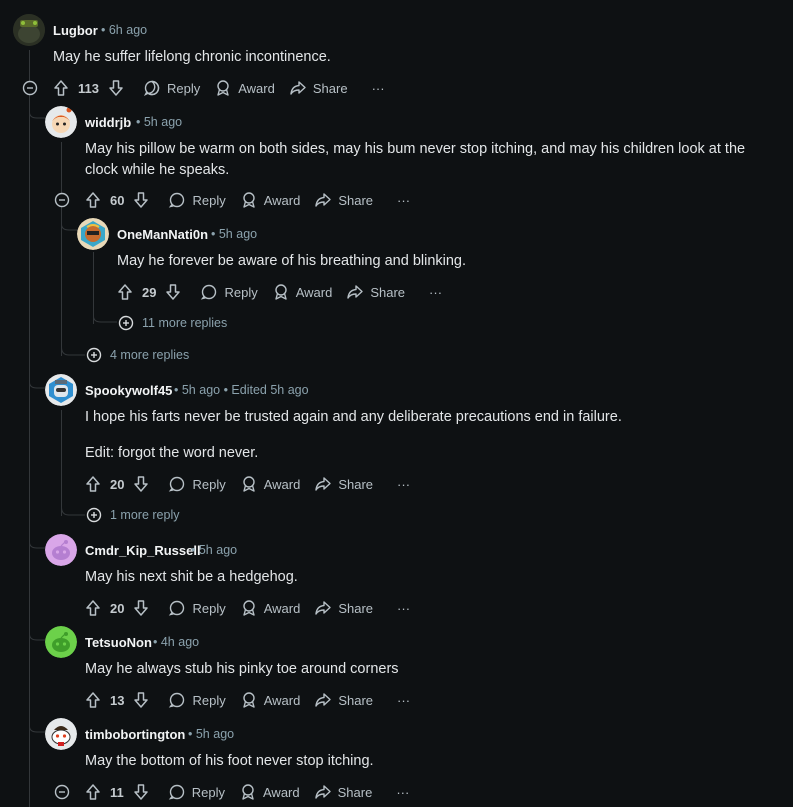  I want to click on comment-author: Lugbor, so click(75, 30).